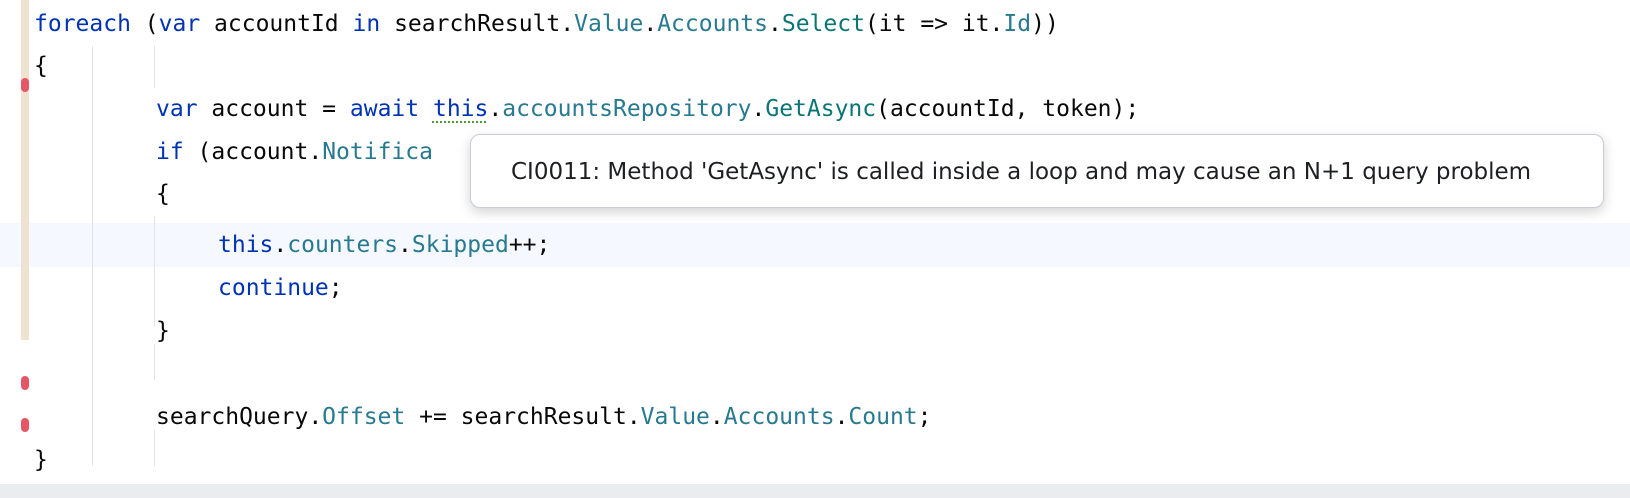  Describe the element at coordinates (1017, 24) in the screenshot. I see `member: Id` at that location.